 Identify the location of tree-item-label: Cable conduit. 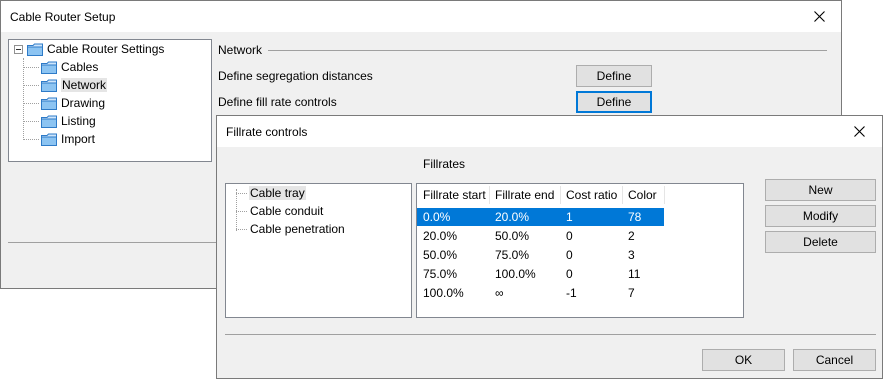
(287, 211).